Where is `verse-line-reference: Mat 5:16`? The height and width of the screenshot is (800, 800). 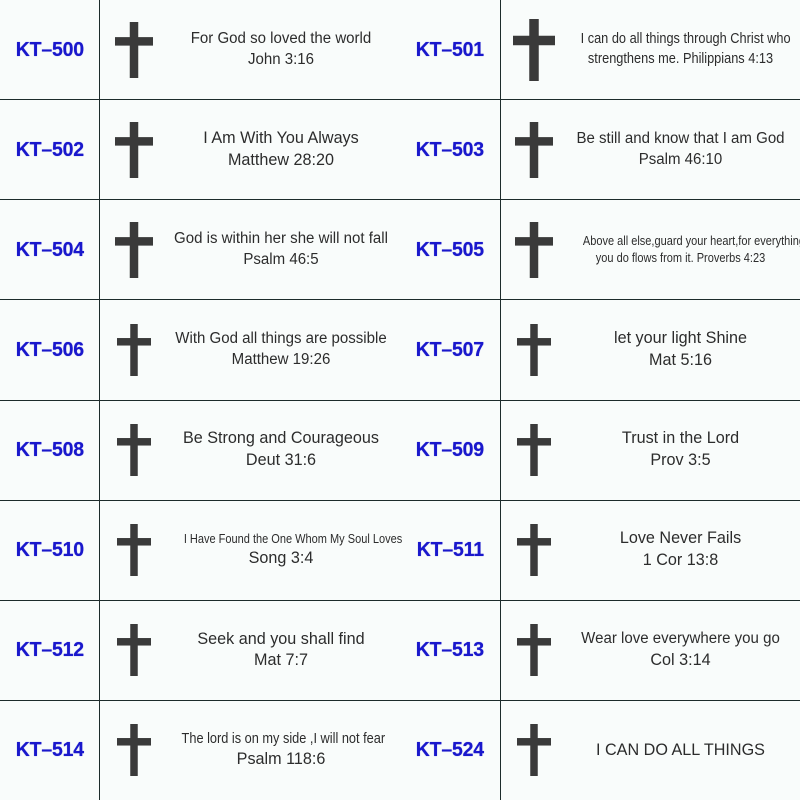
verse-line-reference: Mat 5:16 is located at coordinates (680, 359).